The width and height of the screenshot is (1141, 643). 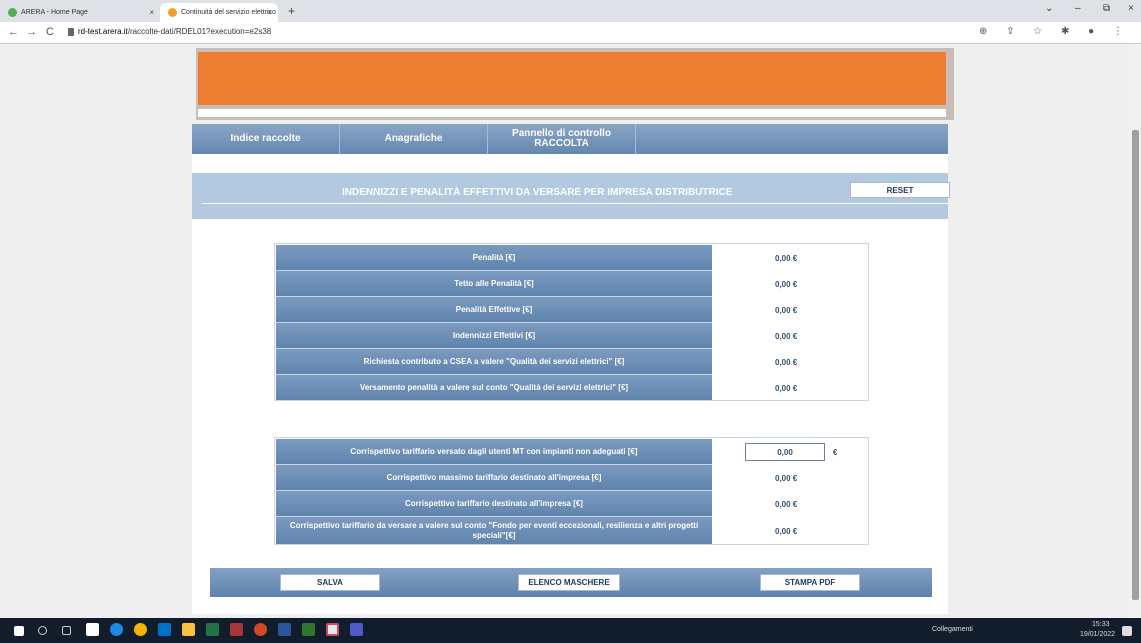 I want to click on scrollbar-thumb, so click(x=1135, y=365).